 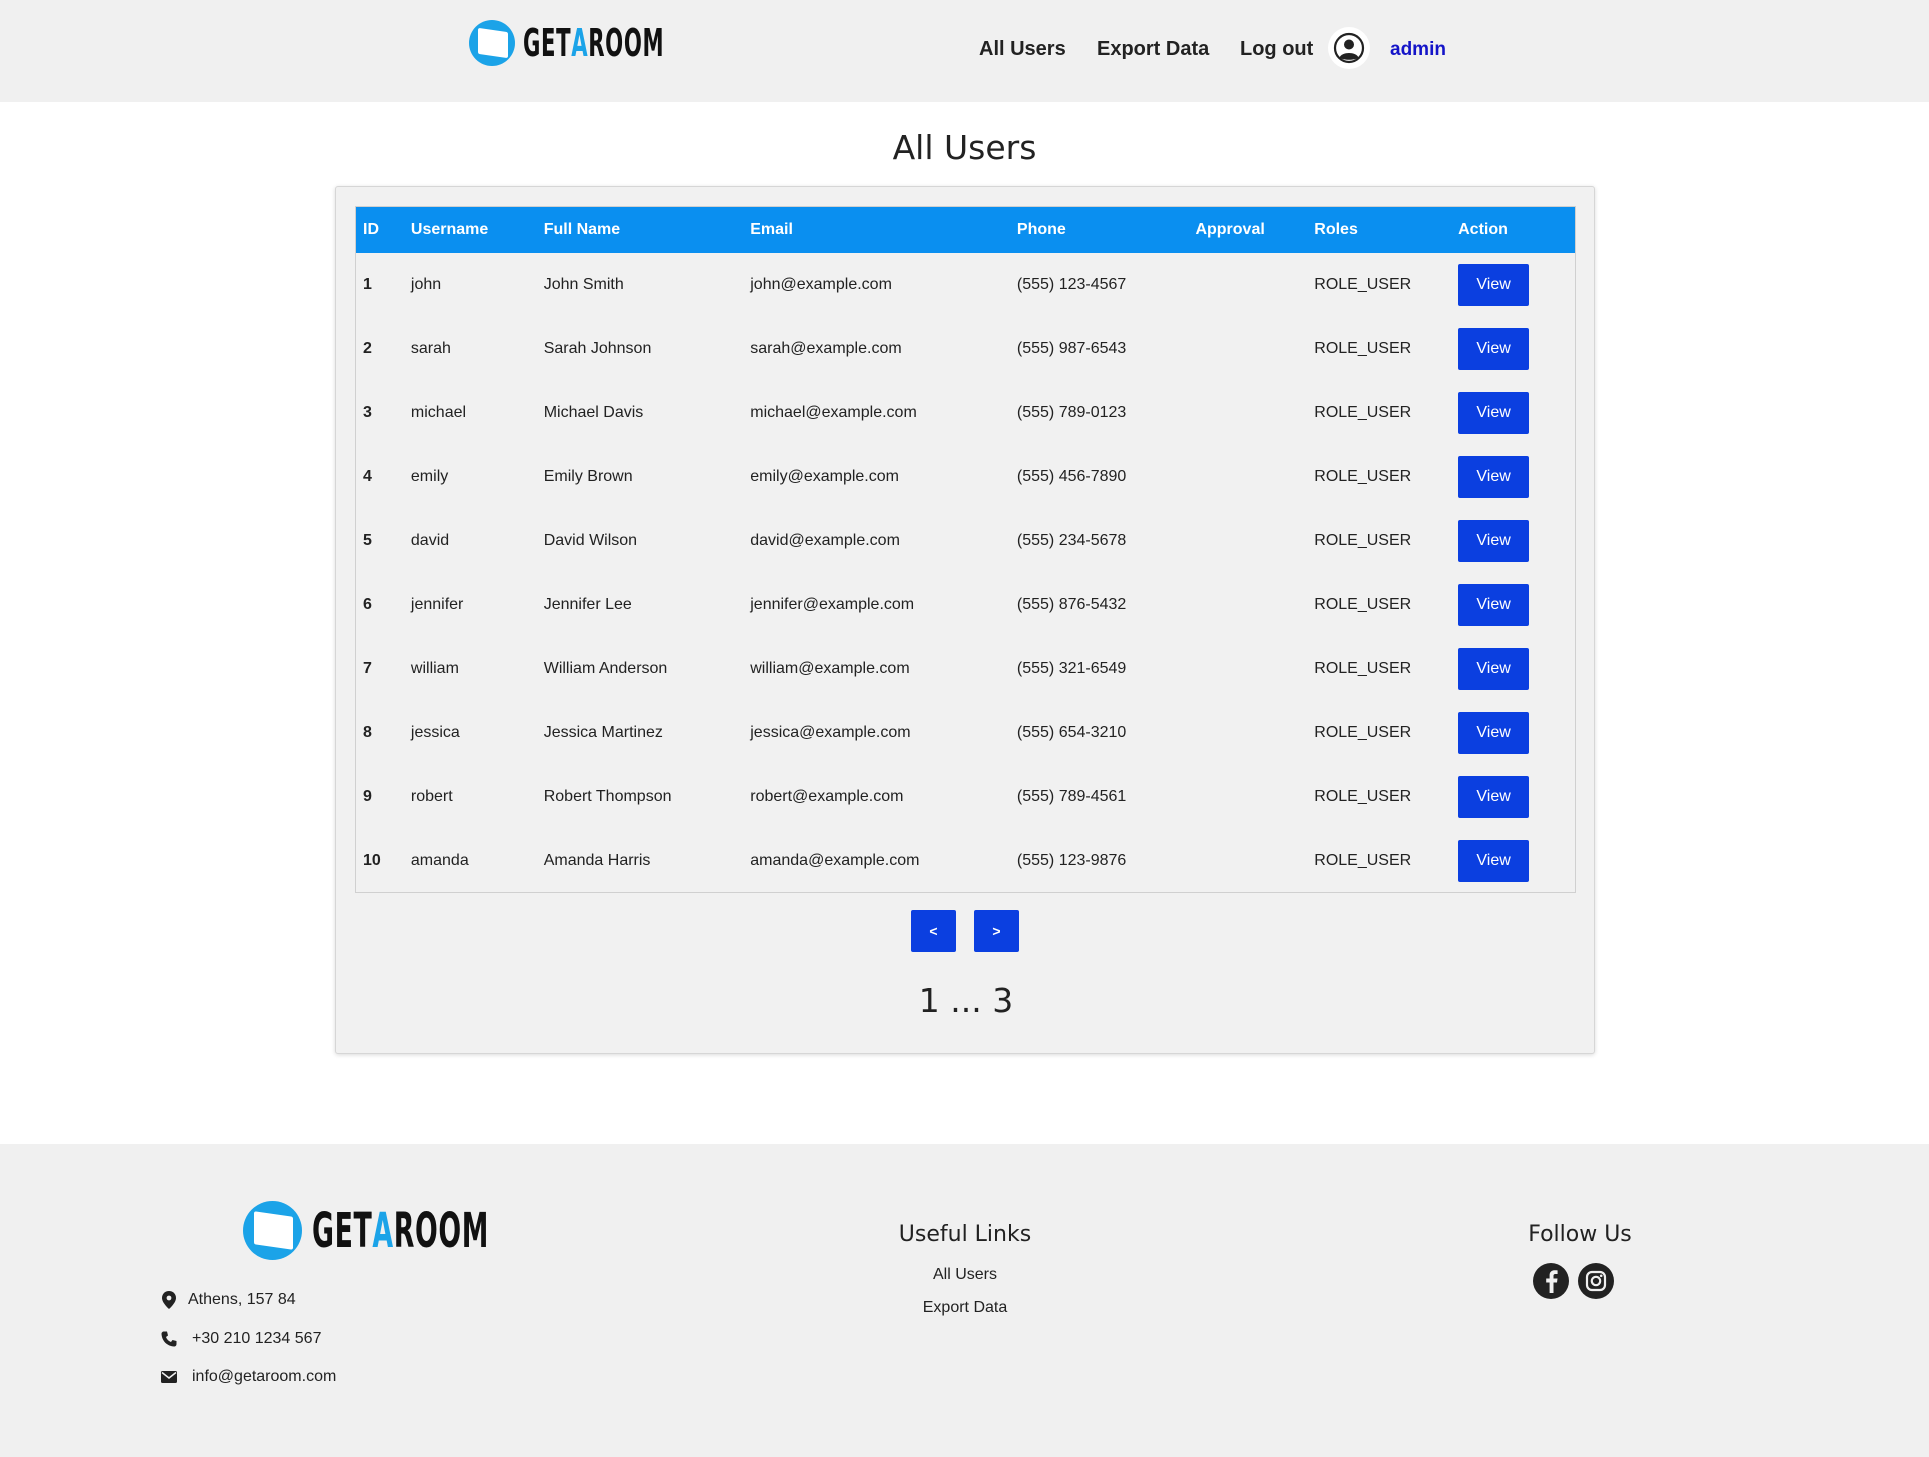 I want to click on user-circle-icon, so click(x=1349, y=48).